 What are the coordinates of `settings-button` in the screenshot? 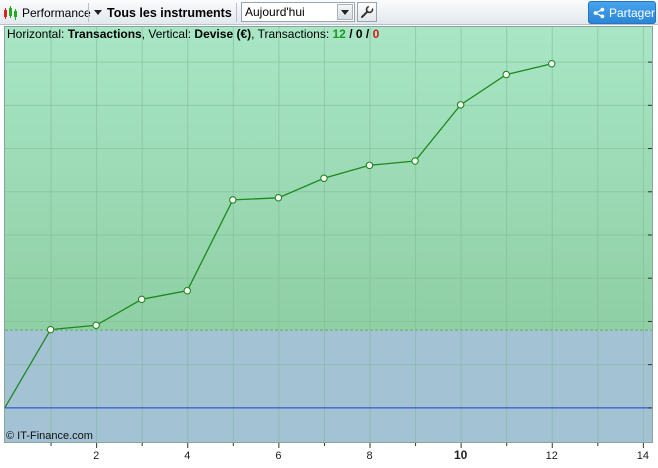 It's located at (367, 12).